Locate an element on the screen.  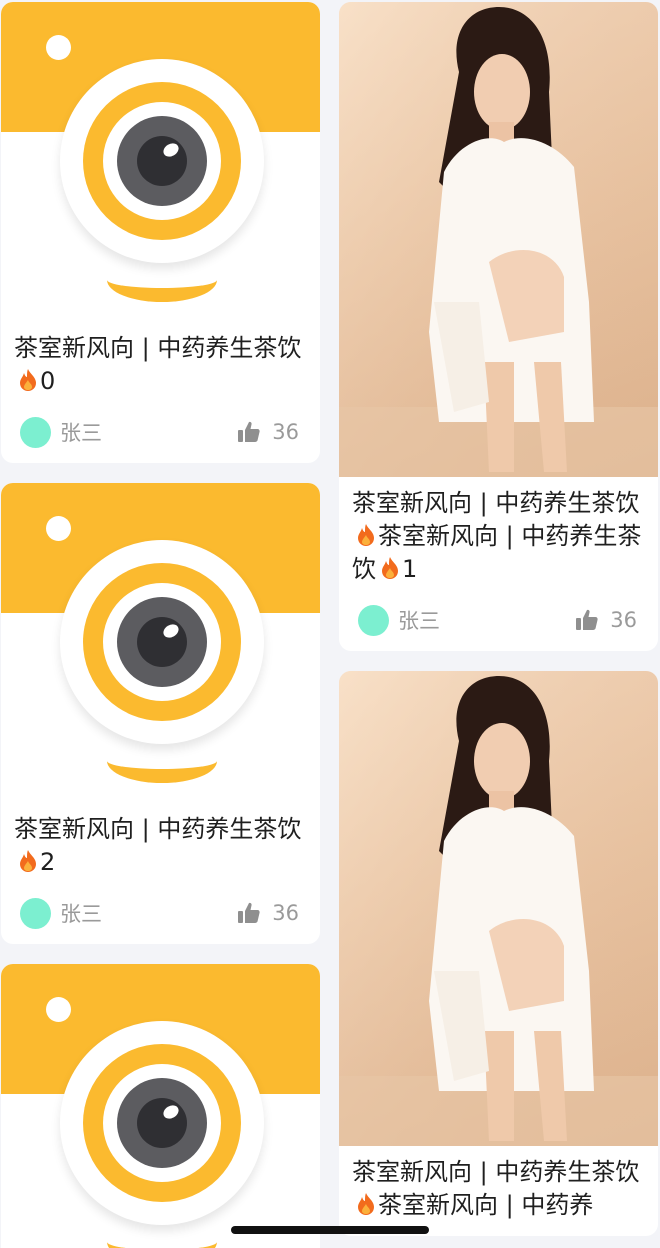
post-index: 2 is located at coordinates (48, 862).